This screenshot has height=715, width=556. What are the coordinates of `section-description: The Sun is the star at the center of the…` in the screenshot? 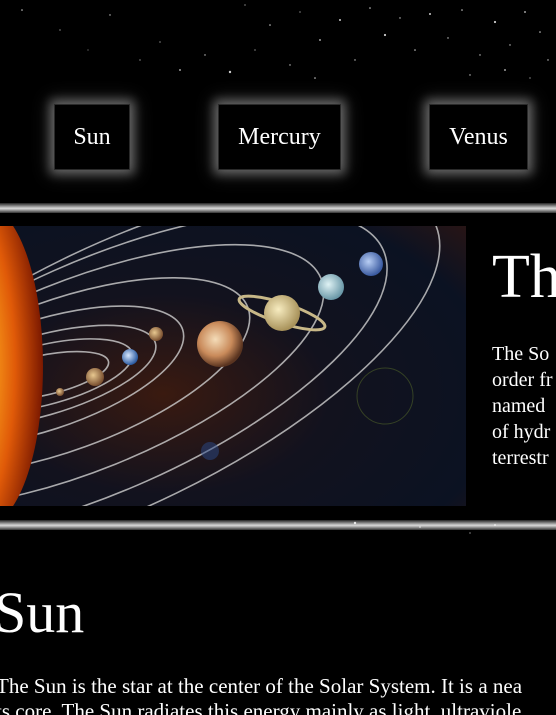 It's located at (278, 694).